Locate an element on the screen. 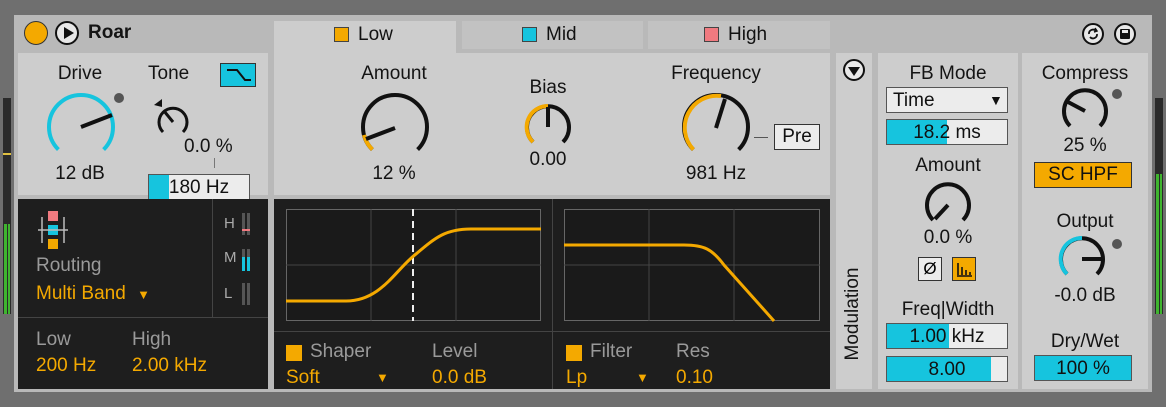 The image size is (1166, 407). fb-frequency-field: 1.00 kHz is located at coordinates (947, 336).